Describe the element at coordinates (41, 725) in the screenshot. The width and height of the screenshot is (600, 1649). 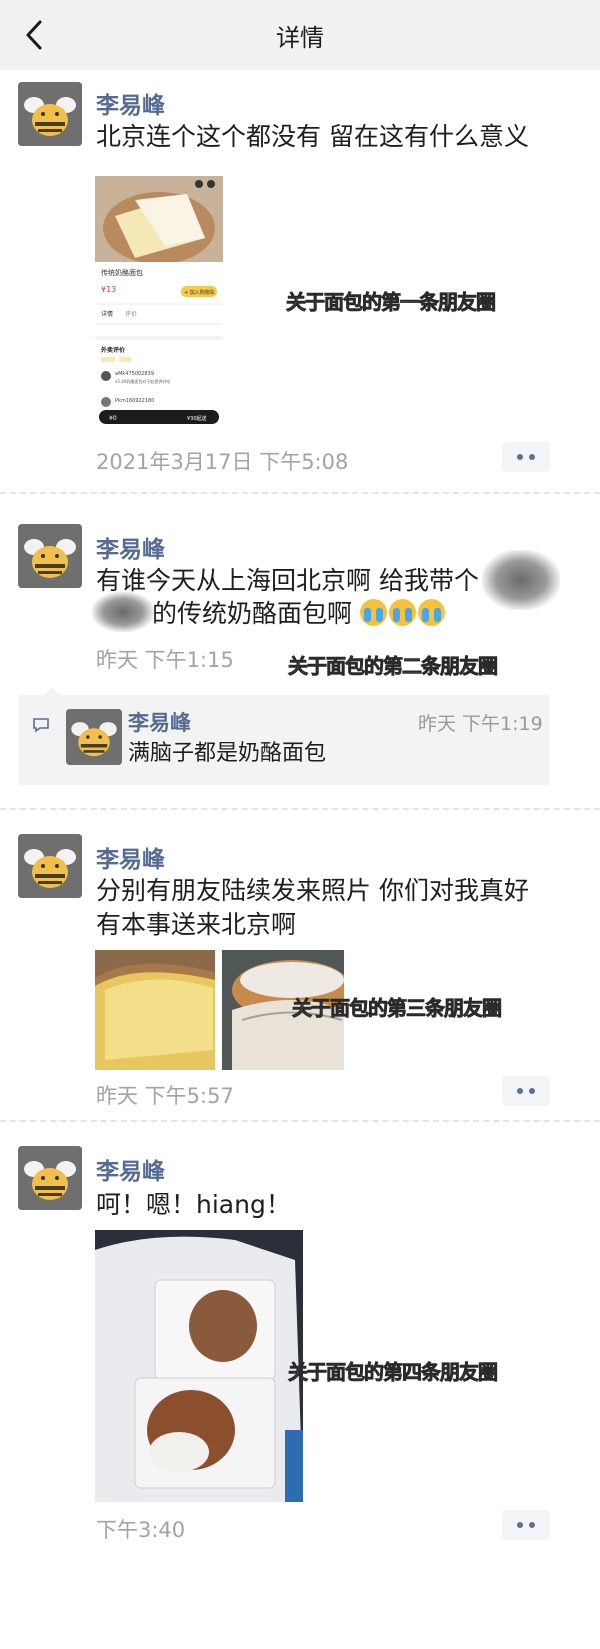
I see `comment-icon` at that location.